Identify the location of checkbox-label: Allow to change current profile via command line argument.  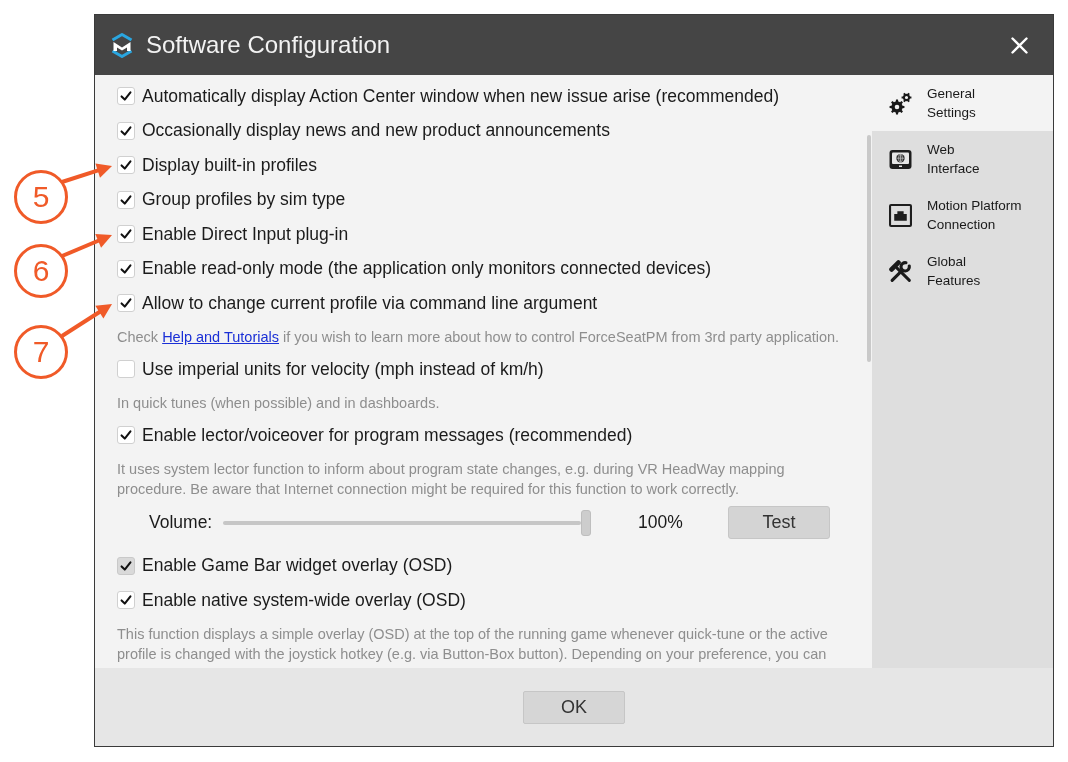
(370, 303).